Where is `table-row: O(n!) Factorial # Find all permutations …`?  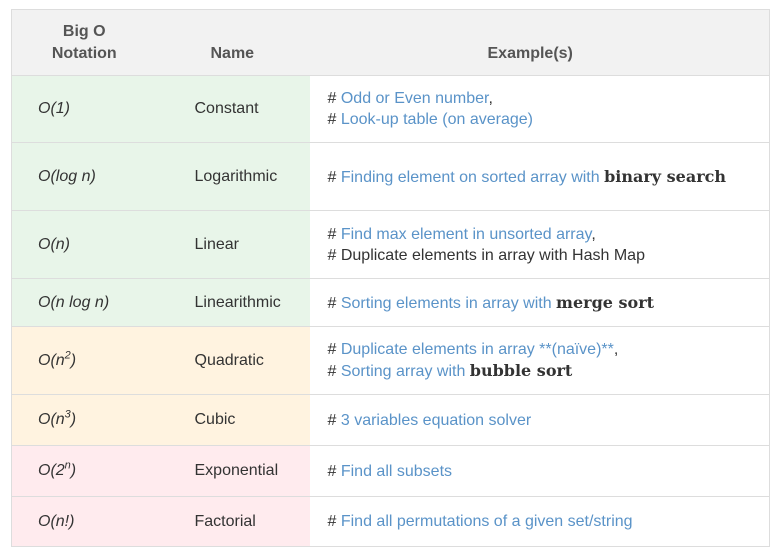
table-row: O(n!) Factorial # Find all permutations … is located at coordinates (390, 521).